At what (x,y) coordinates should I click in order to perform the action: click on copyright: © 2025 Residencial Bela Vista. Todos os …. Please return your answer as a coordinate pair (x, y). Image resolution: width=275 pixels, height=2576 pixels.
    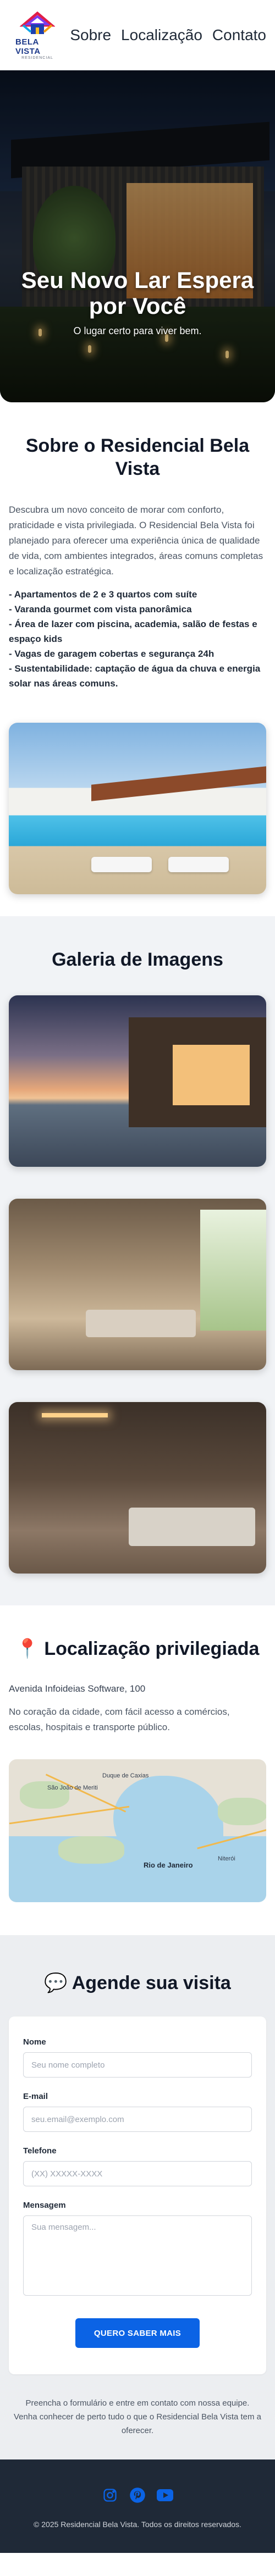
    Looking at the image, I should click on (137, 2524).